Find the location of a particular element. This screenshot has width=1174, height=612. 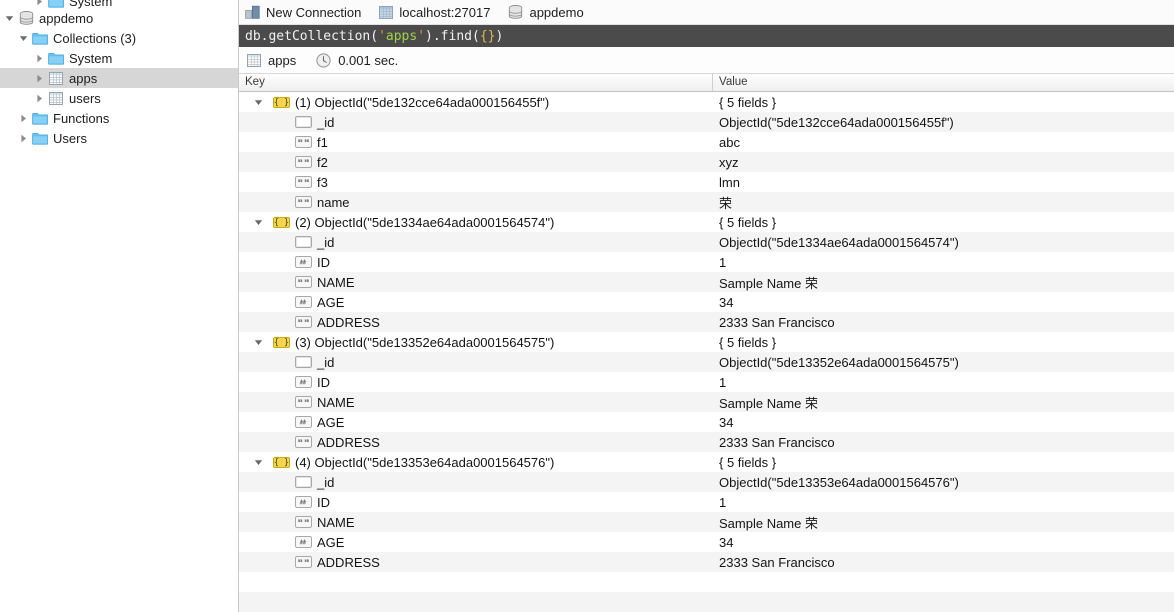

table-row: _id ObjectId("5de132cce64ada000156455f") is located at coordinates (706, 122).